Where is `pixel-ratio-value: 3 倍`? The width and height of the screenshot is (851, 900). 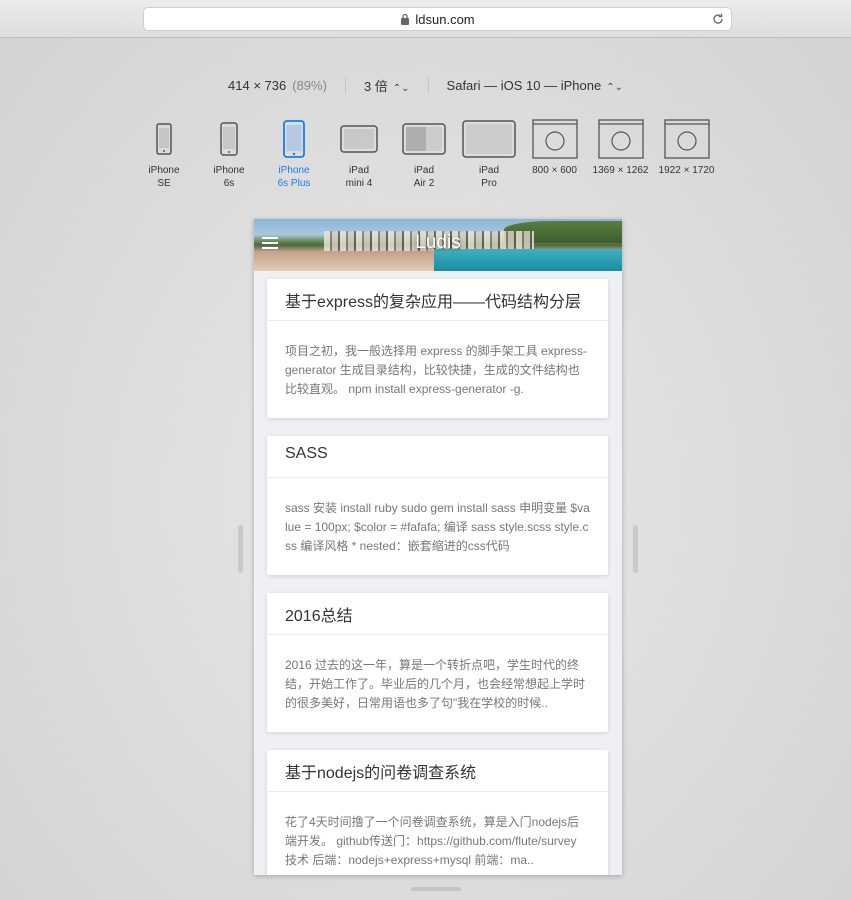
pixel-ratio-value: 3 倍 is located at coordinates (375, 86).